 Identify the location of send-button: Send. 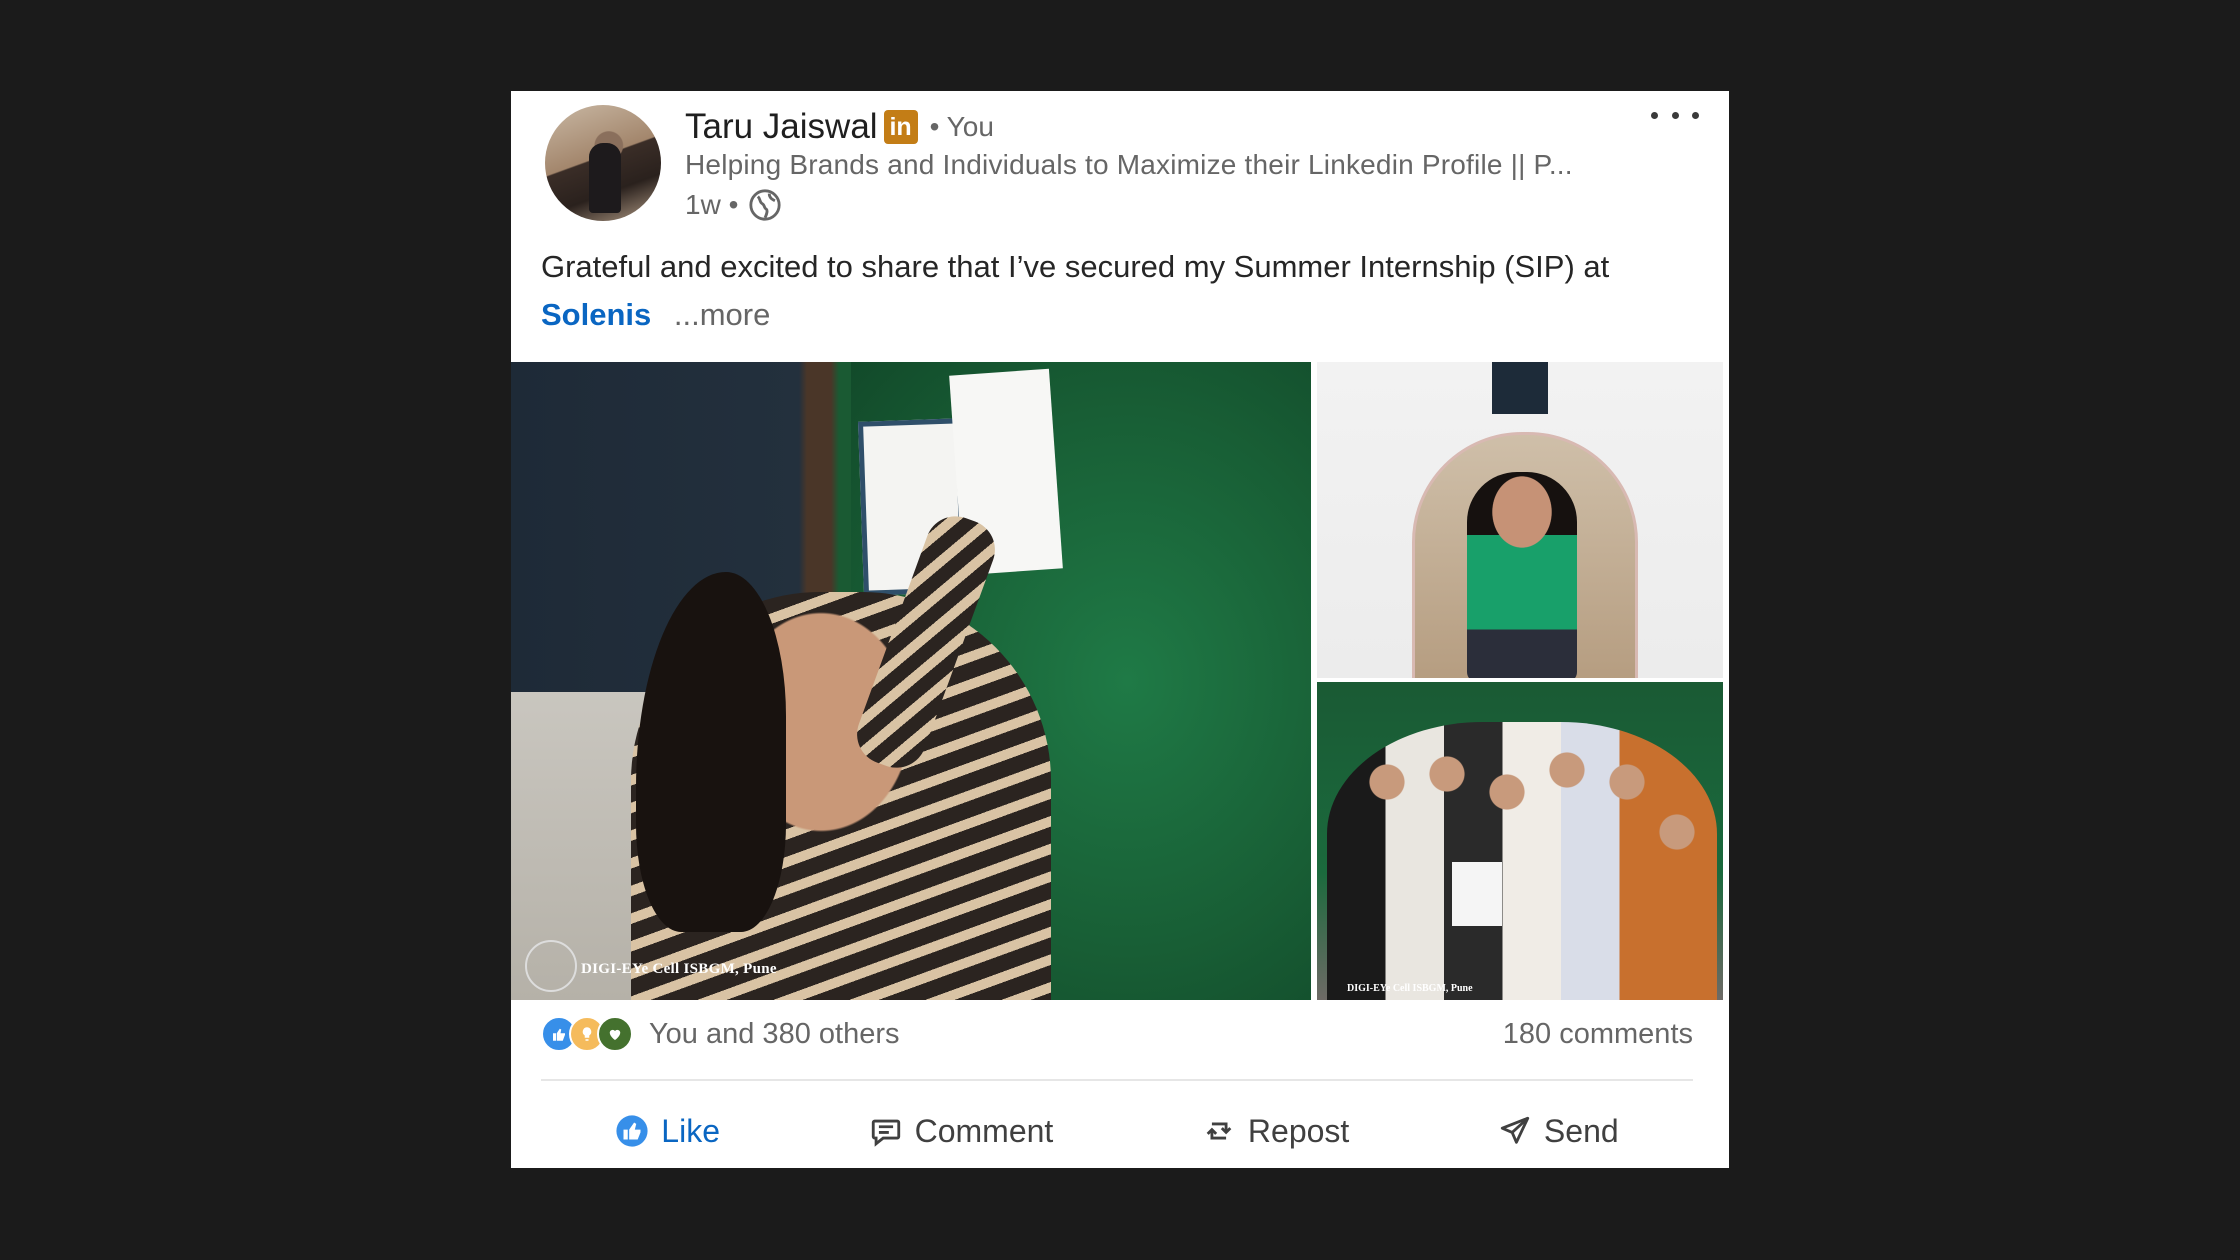
(1558, 1131).